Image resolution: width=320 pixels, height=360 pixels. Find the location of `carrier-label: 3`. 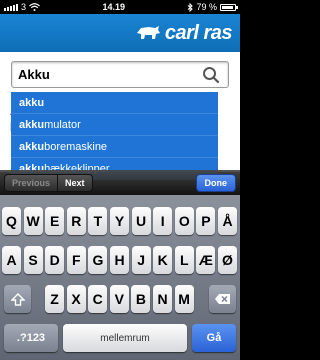

carrier-label: 3 is located at coordinates (24, 7).